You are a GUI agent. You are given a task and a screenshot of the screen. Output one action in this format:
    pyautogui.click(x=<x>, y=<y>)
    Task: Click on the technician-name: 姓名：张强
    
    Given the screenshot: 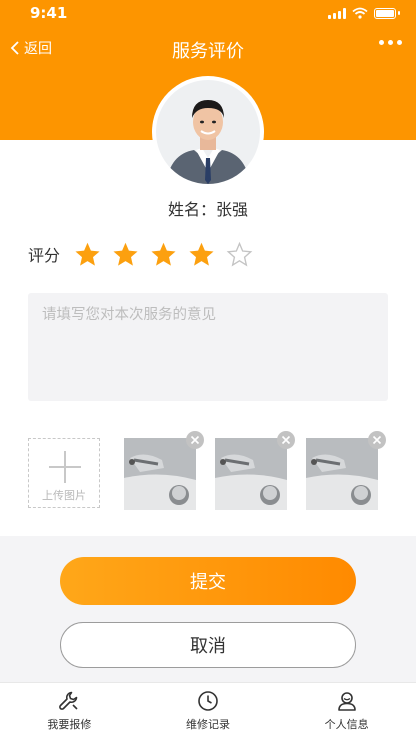 What is the action you would take?
    pyautogui.click(x=207, y=209)
    